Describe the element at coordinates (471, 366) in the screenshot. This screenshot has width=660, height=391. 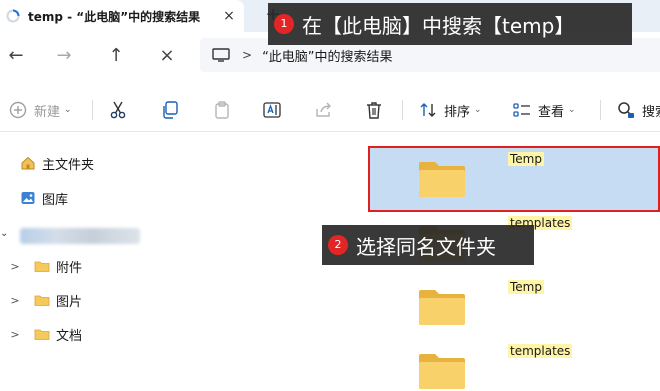
I see `file-item: templates` at that location.